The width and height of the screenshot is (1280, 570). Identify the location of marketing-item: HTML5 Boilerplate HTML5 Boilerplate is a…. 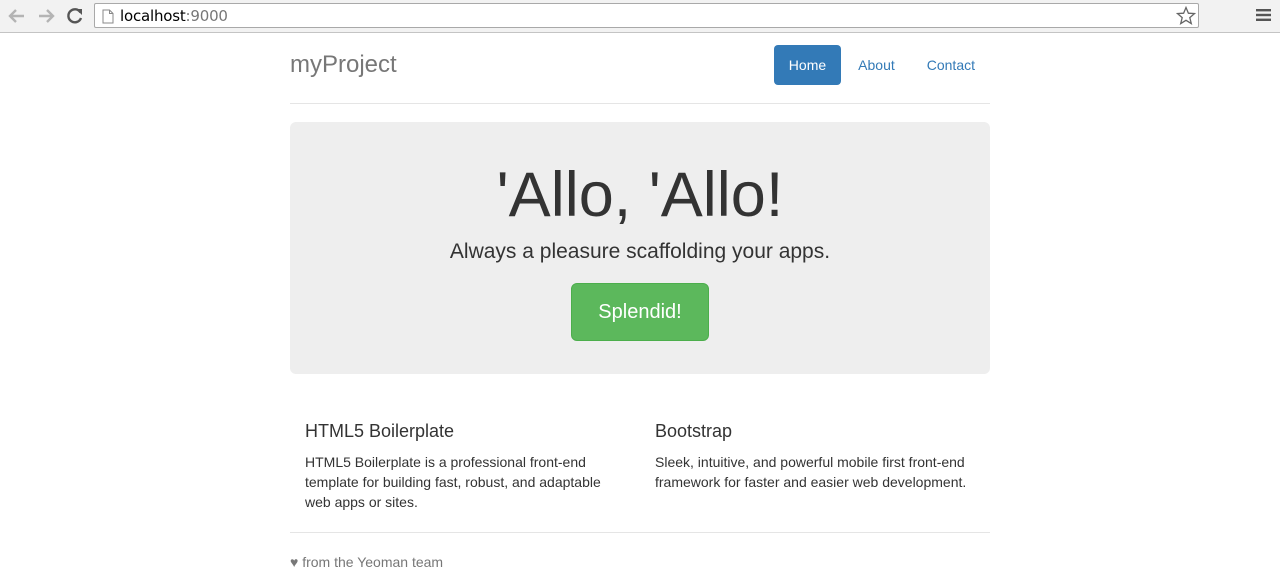
(465, 466).